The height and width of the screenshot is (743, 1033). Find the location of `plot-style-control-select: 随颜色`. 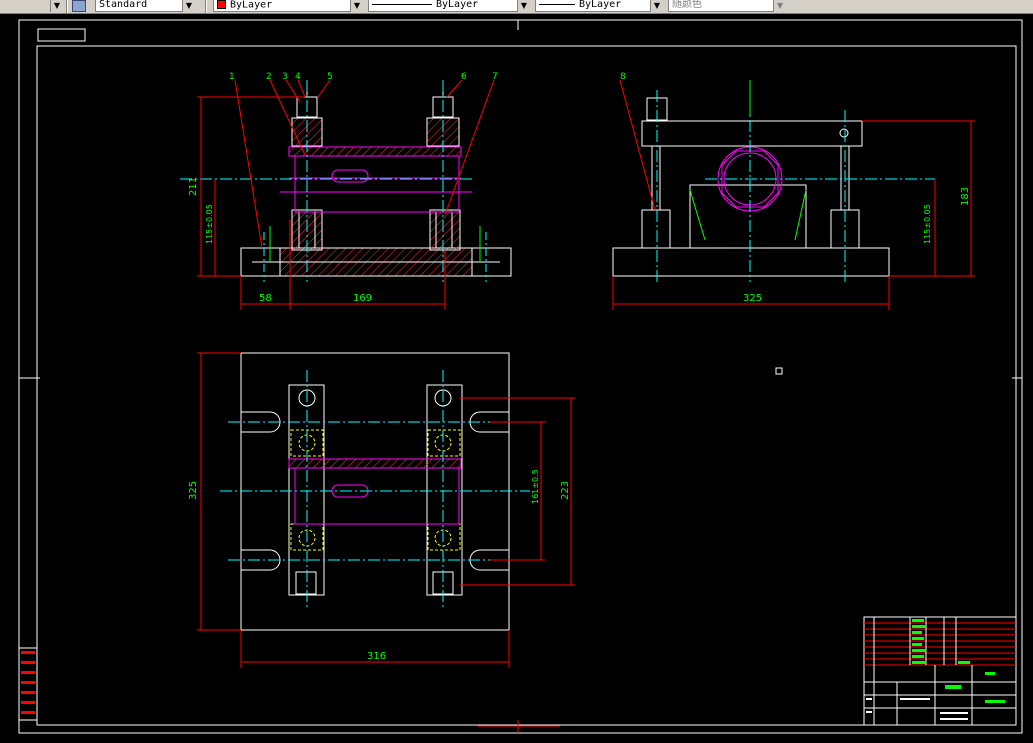

plot-style-control-select: 随颜色 is located at coordinates (727, 6).